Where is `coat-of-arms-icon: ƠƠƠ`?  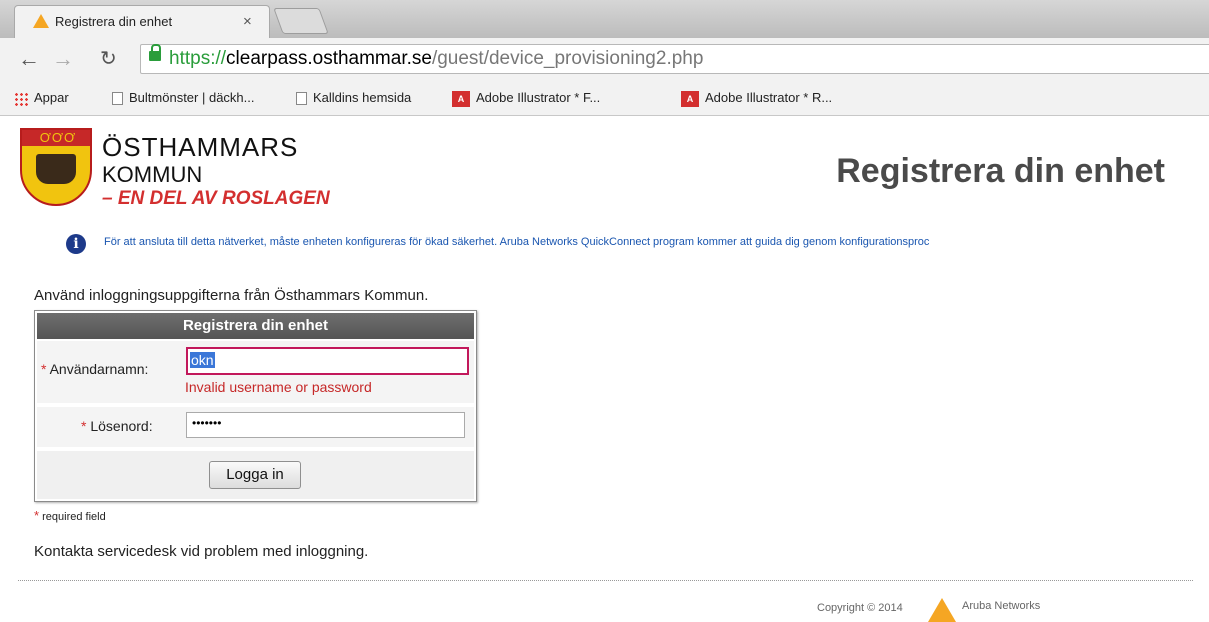
coat-of-arms-icon: ƠƠƠ is located at coordinates (56, 167).